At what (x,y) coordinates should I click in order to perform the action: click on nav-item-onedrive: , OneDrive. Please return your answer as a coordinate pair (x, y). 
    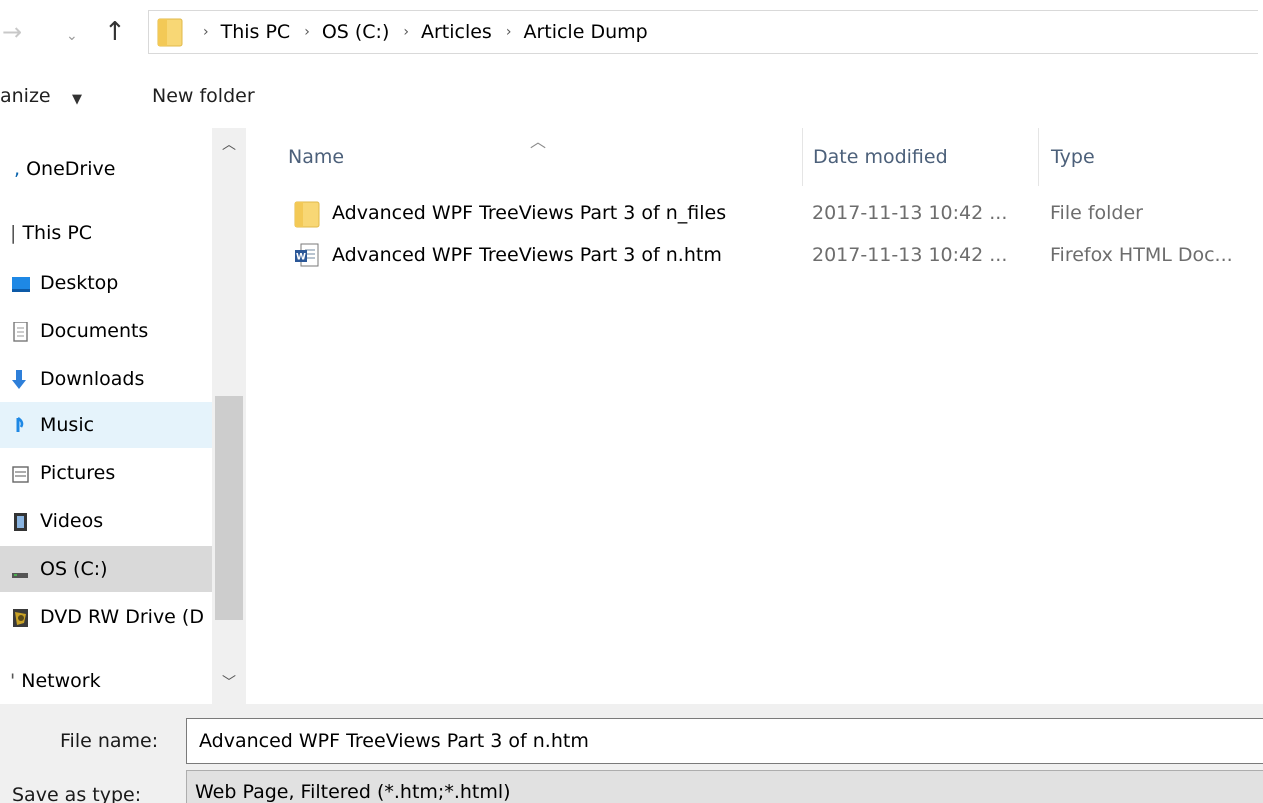
    Looking at the image, I should click on (106, 169).